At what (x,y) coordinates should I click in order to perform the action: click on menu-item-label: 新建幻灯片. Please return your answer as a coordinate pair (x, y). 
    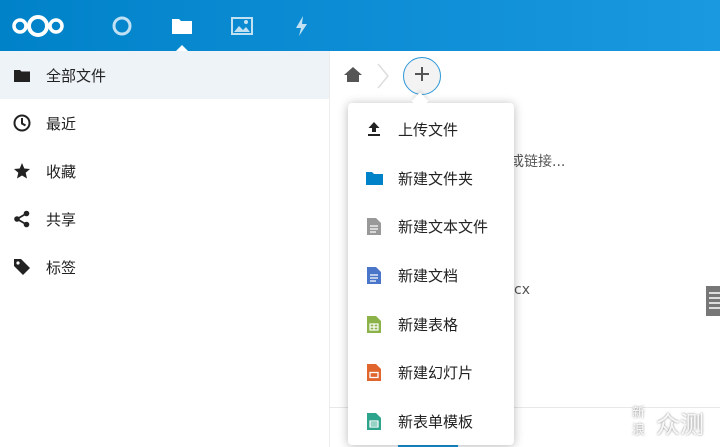
    Looking at the image, I should click on (436, 372).